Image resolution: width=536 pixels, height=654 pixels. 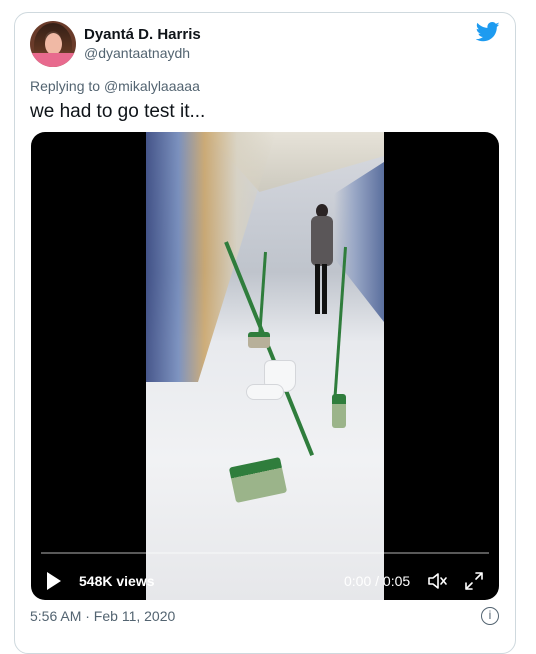 What do you see at coordinates (377, 581) in the screenshot?
I see `video-time: 0:00 / 0:05` at bounding box center [377, 581].